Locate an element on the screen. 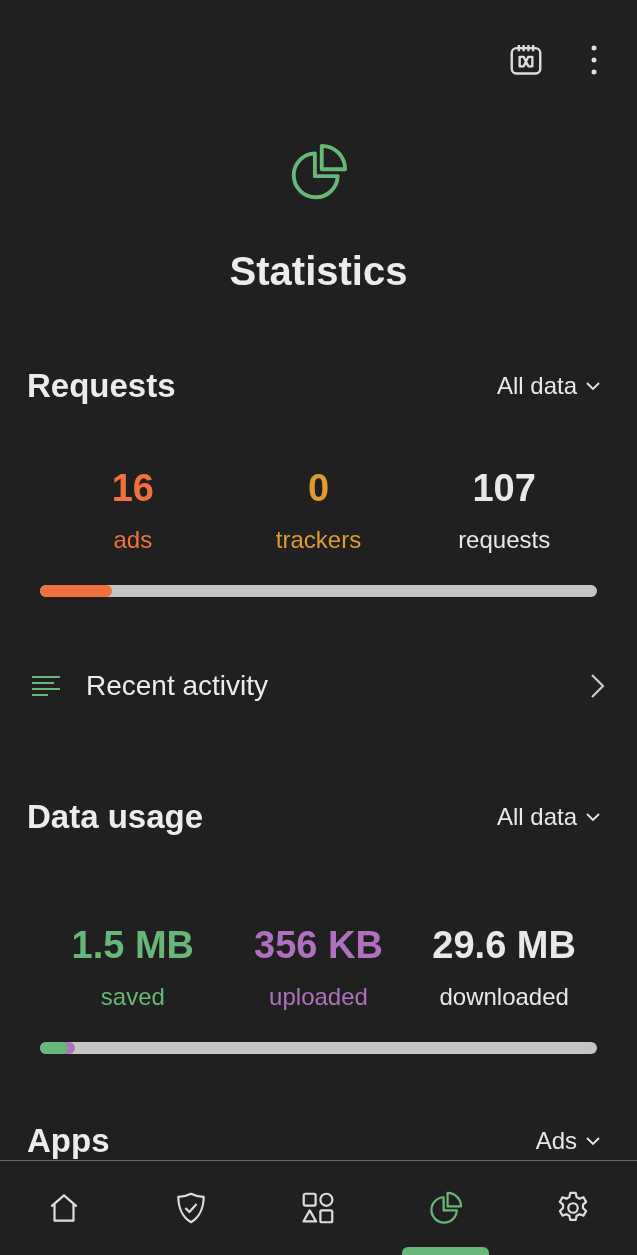  stat-value: 107 is located at coordinates (504, 488).